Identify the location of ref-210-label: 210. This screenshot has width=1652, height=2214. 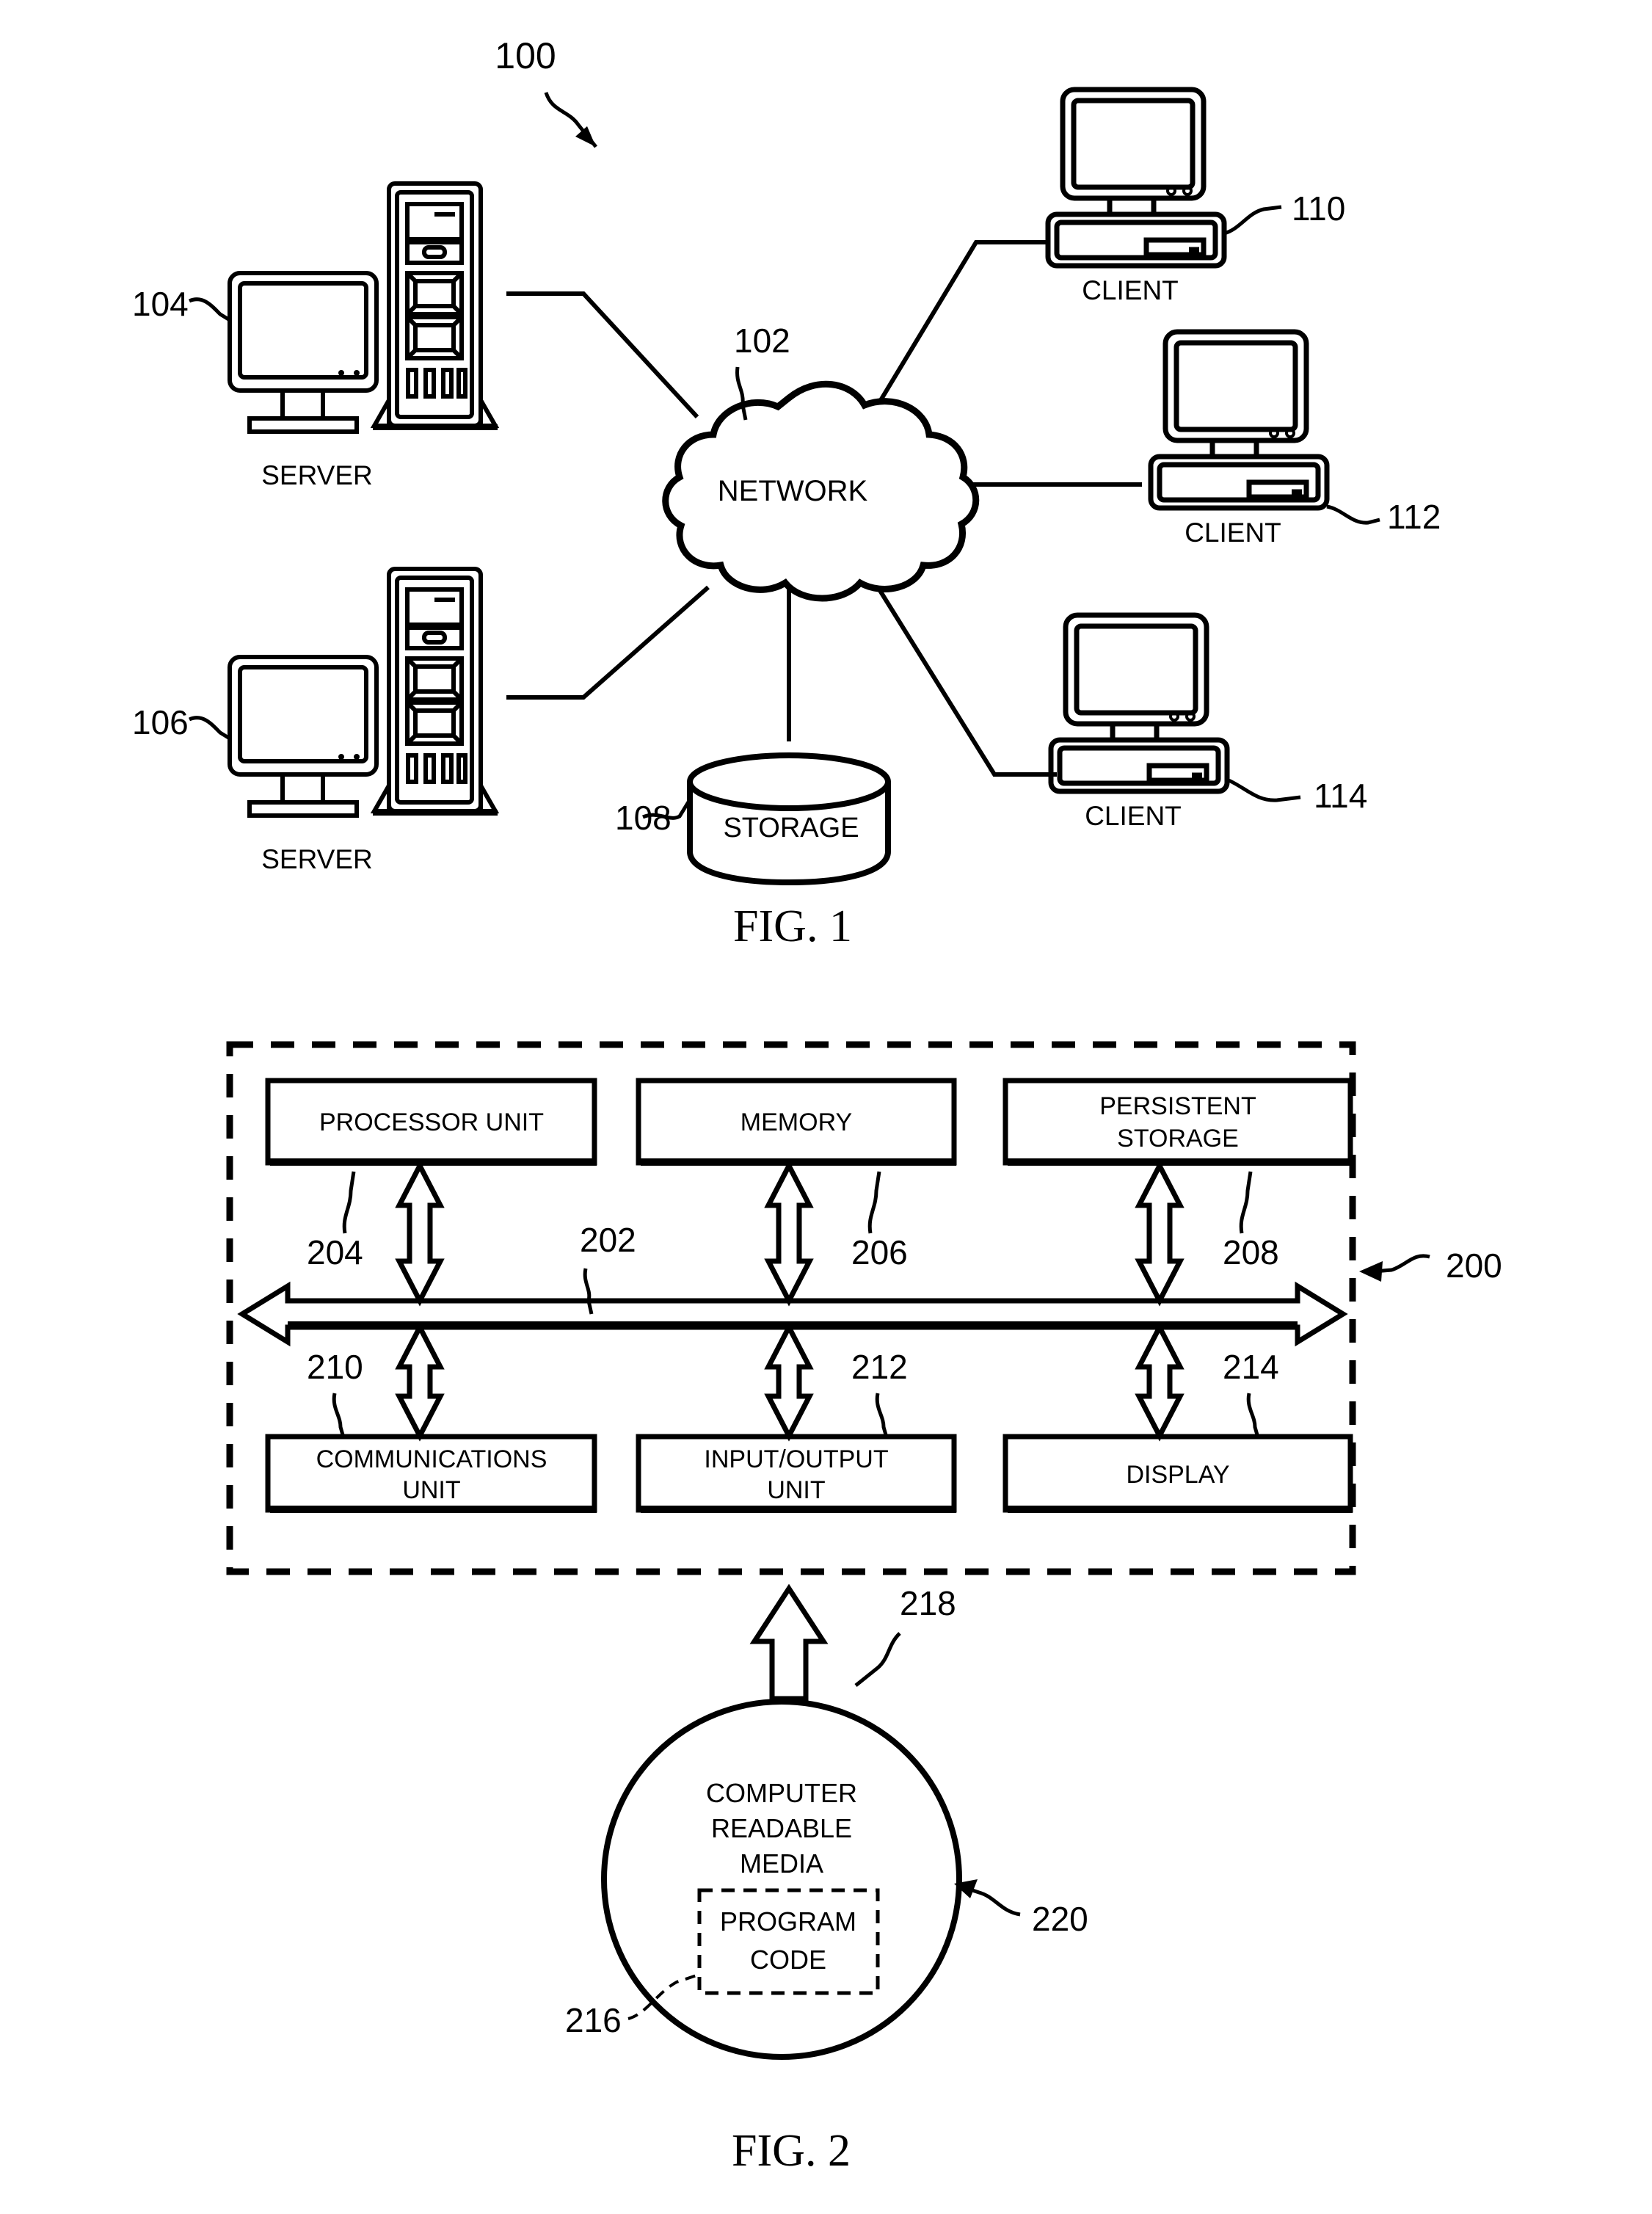
(335, 1367).